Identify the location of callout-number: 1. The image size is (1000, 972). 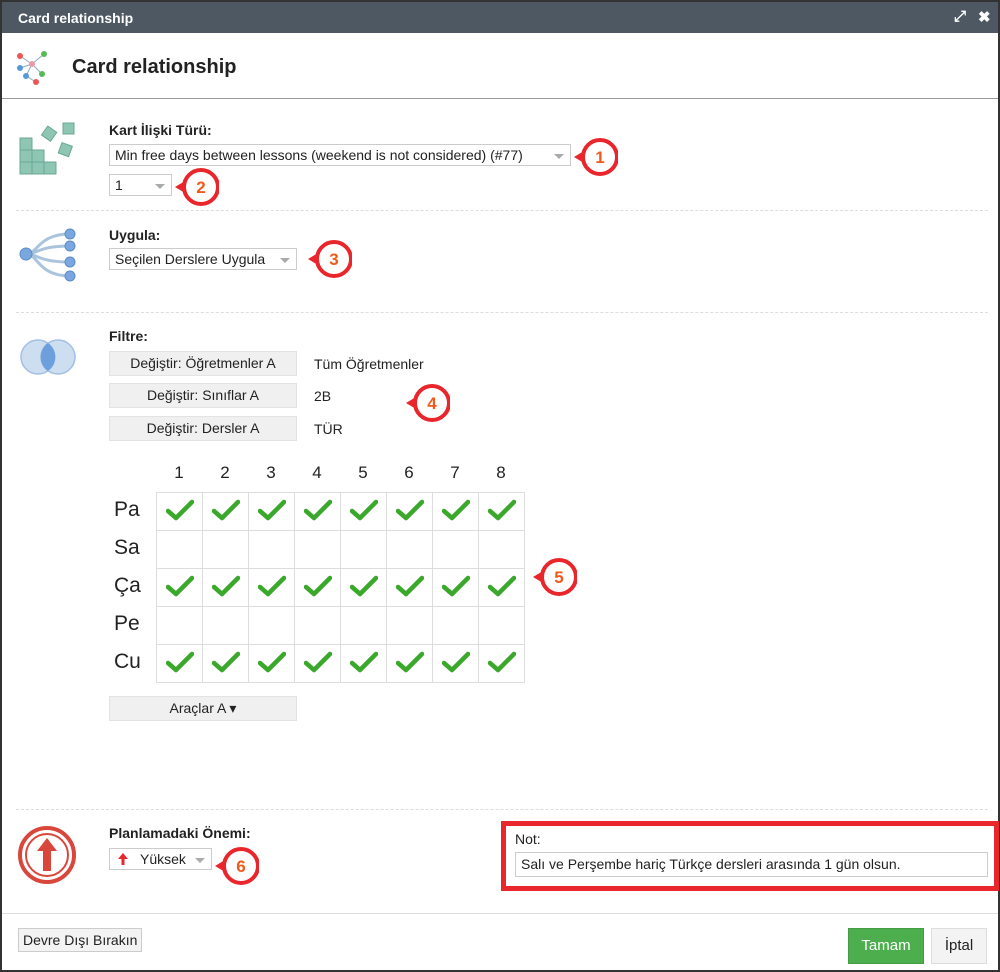
(599, 157).